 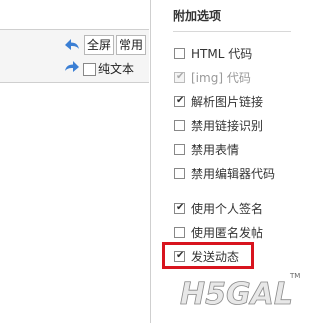 I want to click on svg-text: TM, so click(x=294, y=276).